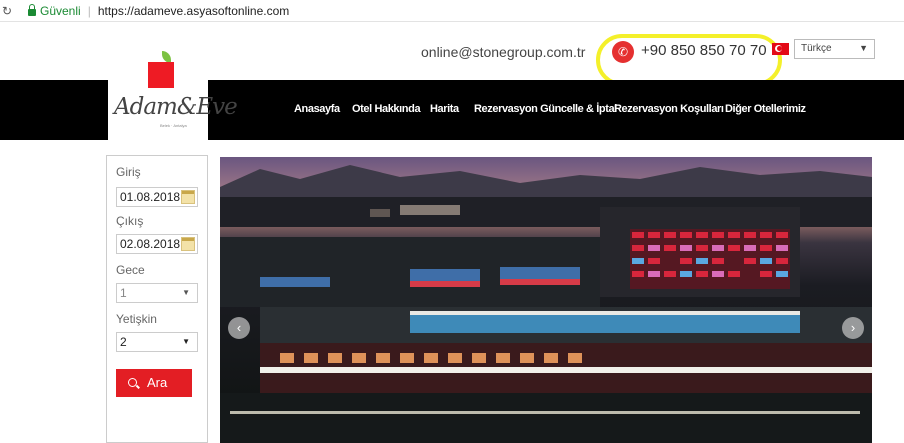 This screenshot has height=443, width=904. I want to click on language-value: Türkçe, so click(816, 48).